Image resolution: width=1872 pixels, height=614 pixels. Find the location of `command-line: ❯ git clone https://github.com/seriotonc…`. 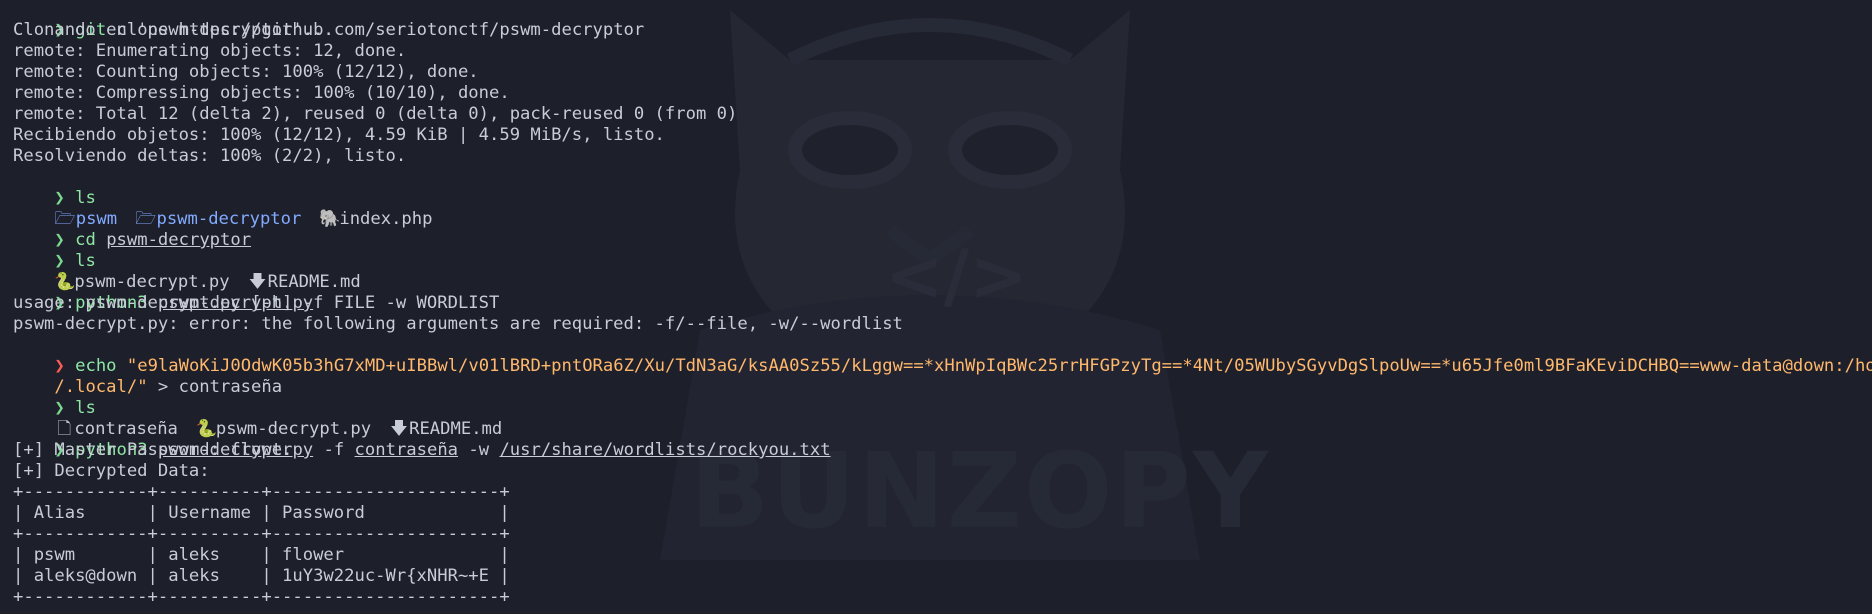

command-line: ❯ git clone https://github.com/seriotonc… is located at coordinates (942, 20).